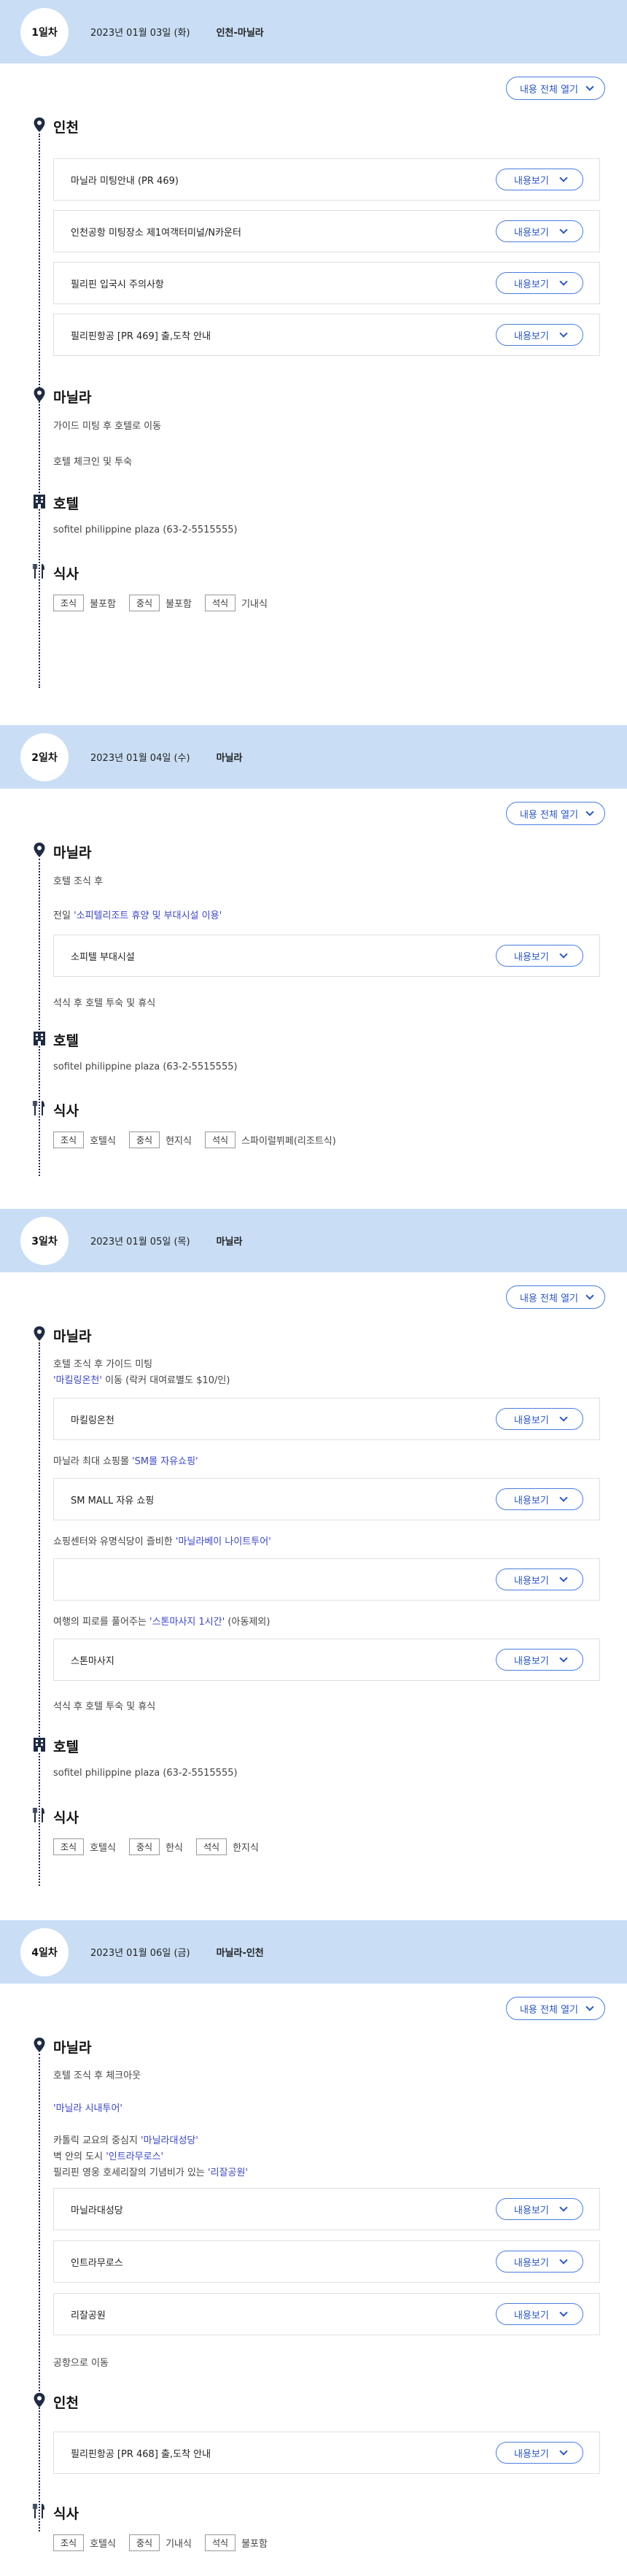 This screenshot has width=627, height=2576. Describe the element at coordinates (254, 604) in the screenshot. I see `meal-value: 기내식` at that location.